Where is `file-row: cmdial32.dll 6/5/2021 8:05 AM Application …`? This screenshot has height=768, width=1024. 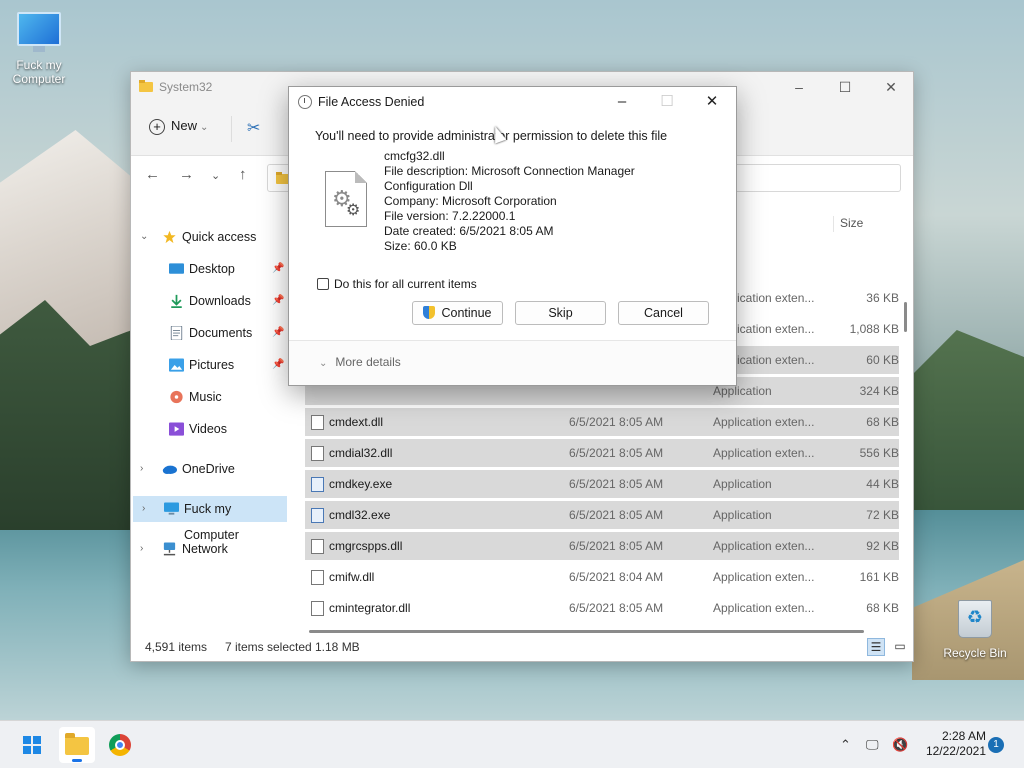
file-row: cmdial32.dll 6/5/2021 8:05 AM Application … is located at coordinates (602, 453).